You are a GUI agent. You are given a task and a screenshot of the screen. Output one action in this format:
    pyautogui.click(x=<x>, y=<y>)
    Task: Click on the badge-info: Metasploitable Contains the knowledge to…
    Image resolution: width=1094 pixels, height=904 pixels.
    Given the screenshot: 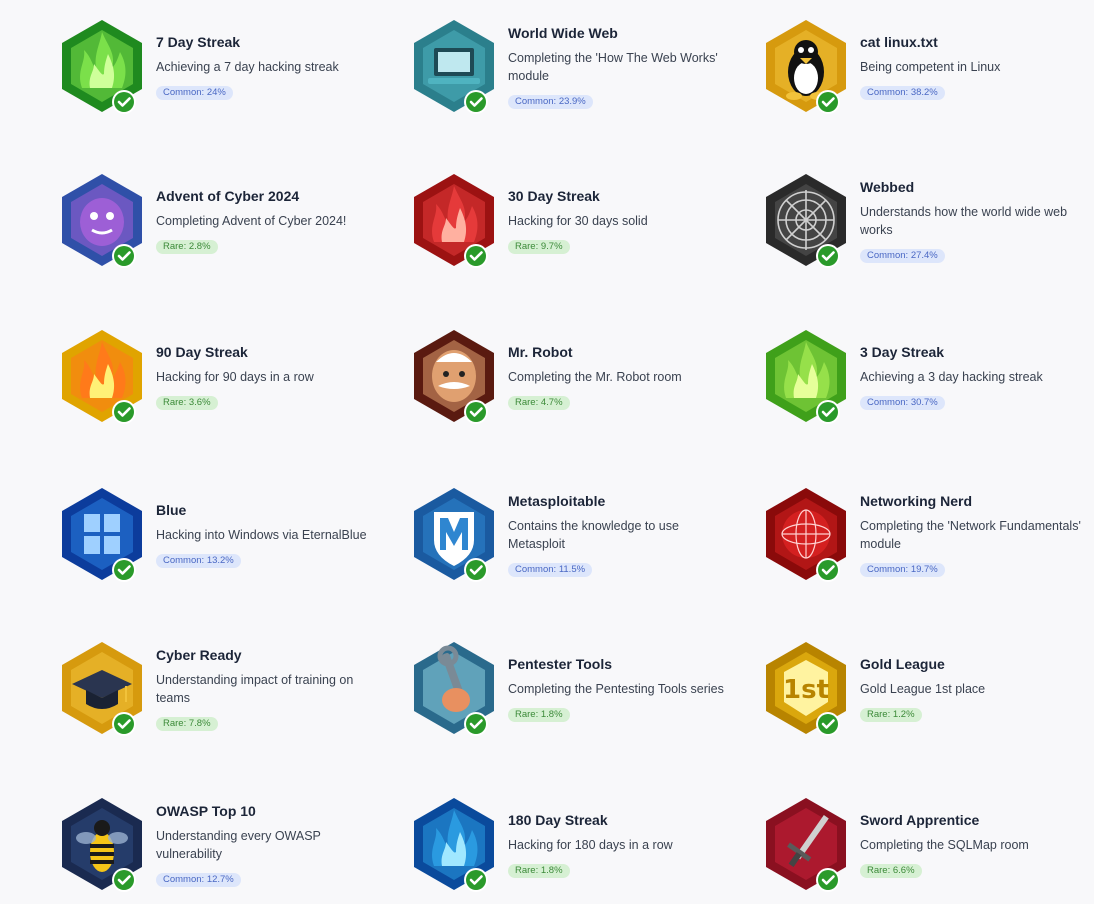 What is the action you would take?
    pyautogui.click(x=623, y=534)
    